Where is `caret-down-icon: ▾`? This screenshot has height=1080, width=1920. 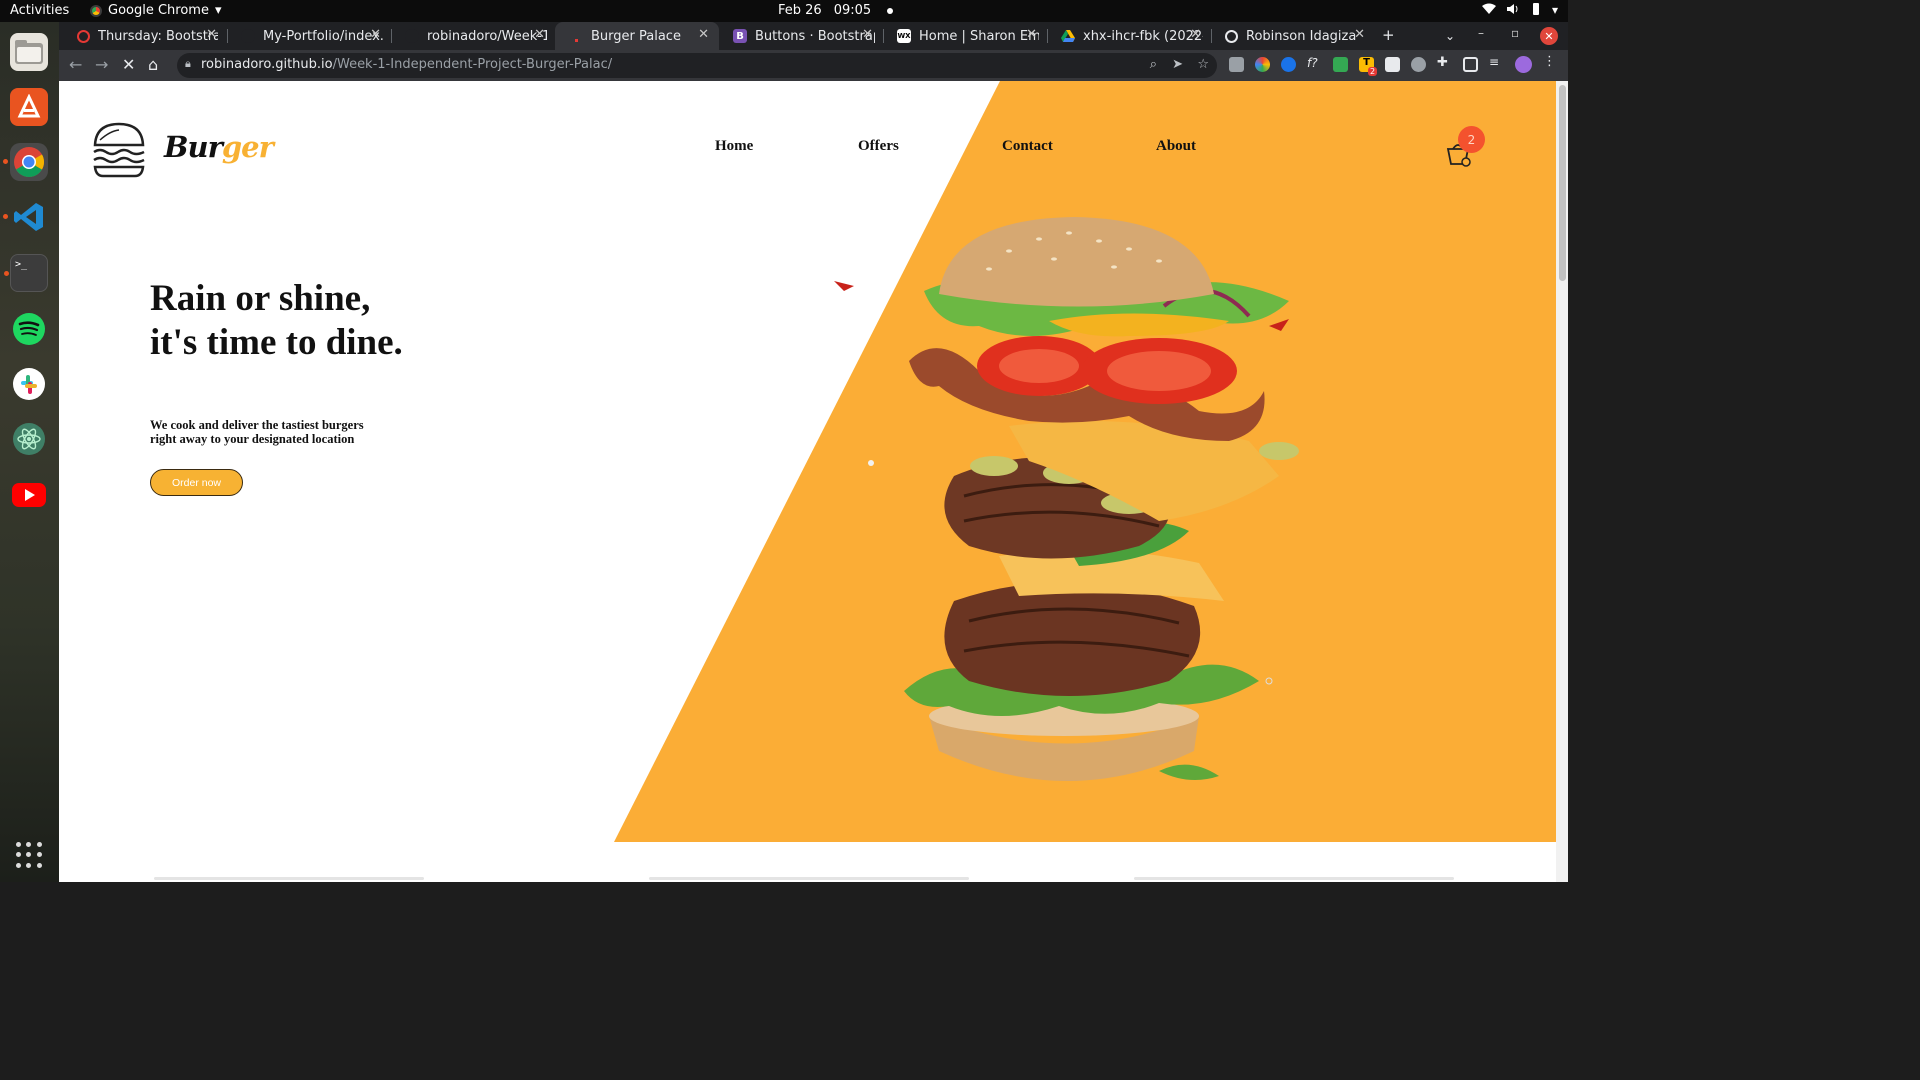
caret-down-icon: ▾ is located at coordinates (218, 10).